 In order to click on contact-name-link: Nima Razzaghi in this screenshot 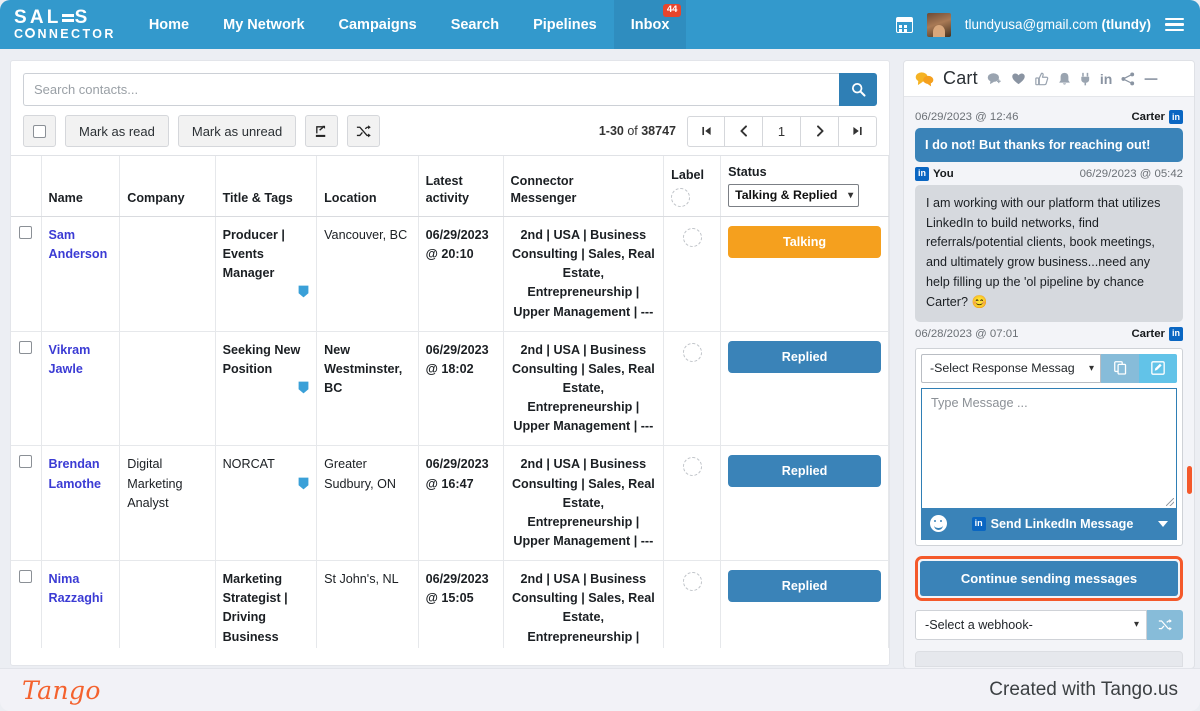, I will do `click(76, 588)`.